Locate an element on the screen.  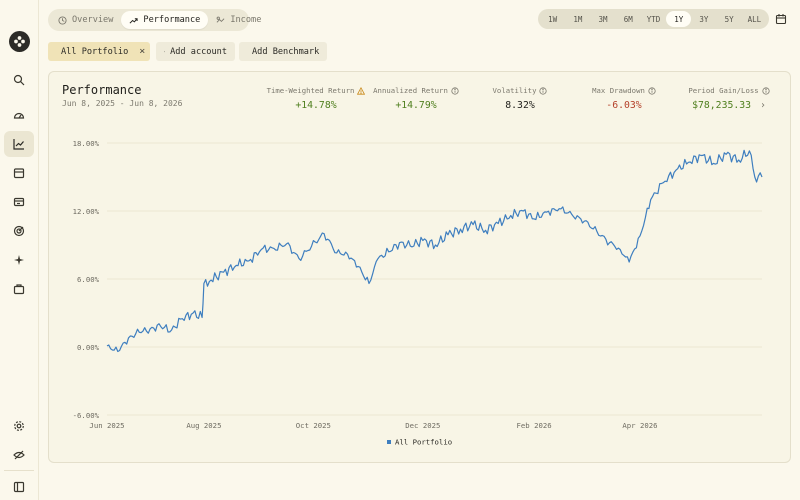
calendar-icon is located at coordinates (781, 19).